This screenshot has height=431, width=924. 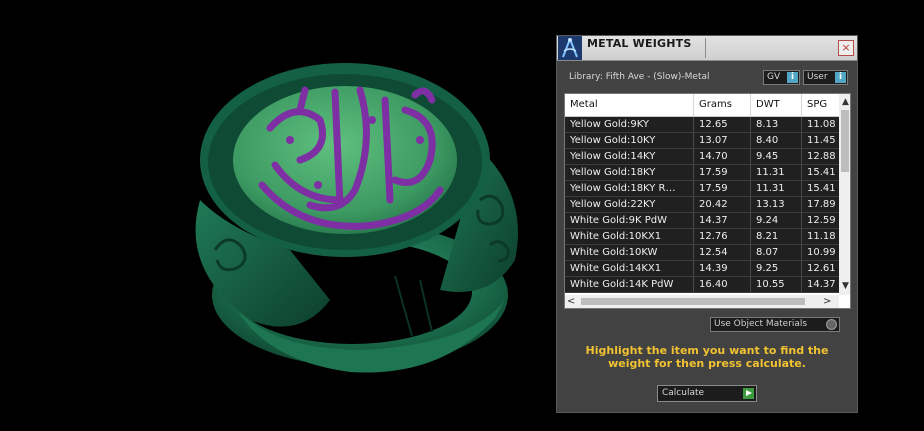 What do you see at coordinates (629, 124) in the screenshot?
I see `cell-metal: Yellow Gold:9KY` at bounding box center [629, 124].